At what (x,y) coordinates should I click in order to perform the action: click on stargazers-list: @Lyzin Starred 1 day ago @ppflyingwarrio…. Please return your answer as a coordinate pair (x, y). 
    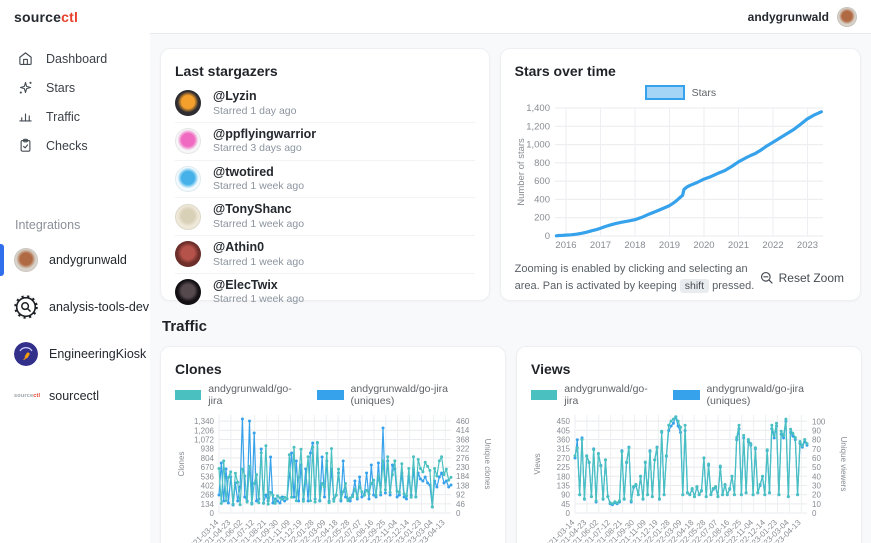
    Looking at the image, I should click on (325, 198).